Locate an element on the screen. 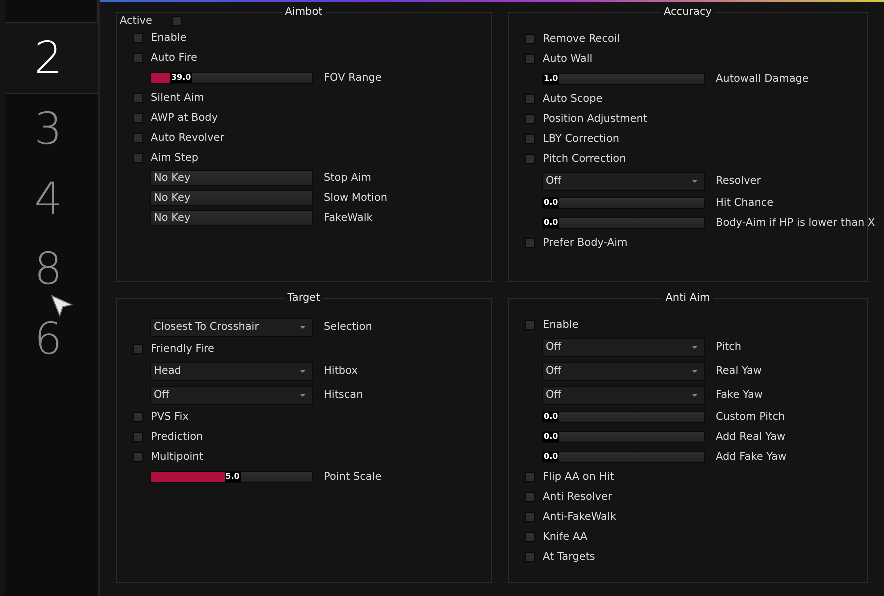  slider-label: Autowall Damage is located at coordinates (762, 79).